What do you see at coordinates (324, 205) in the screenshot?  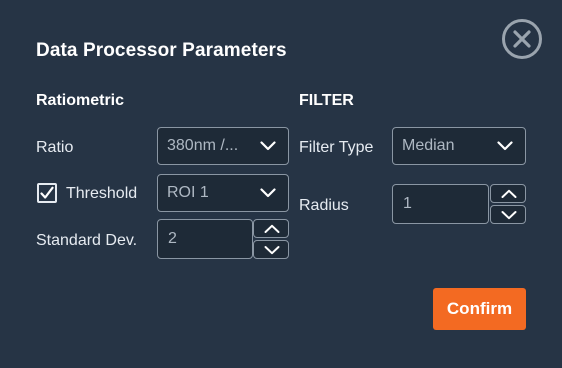 I see `radius-label: Radius` at bounding box center [324, 205].